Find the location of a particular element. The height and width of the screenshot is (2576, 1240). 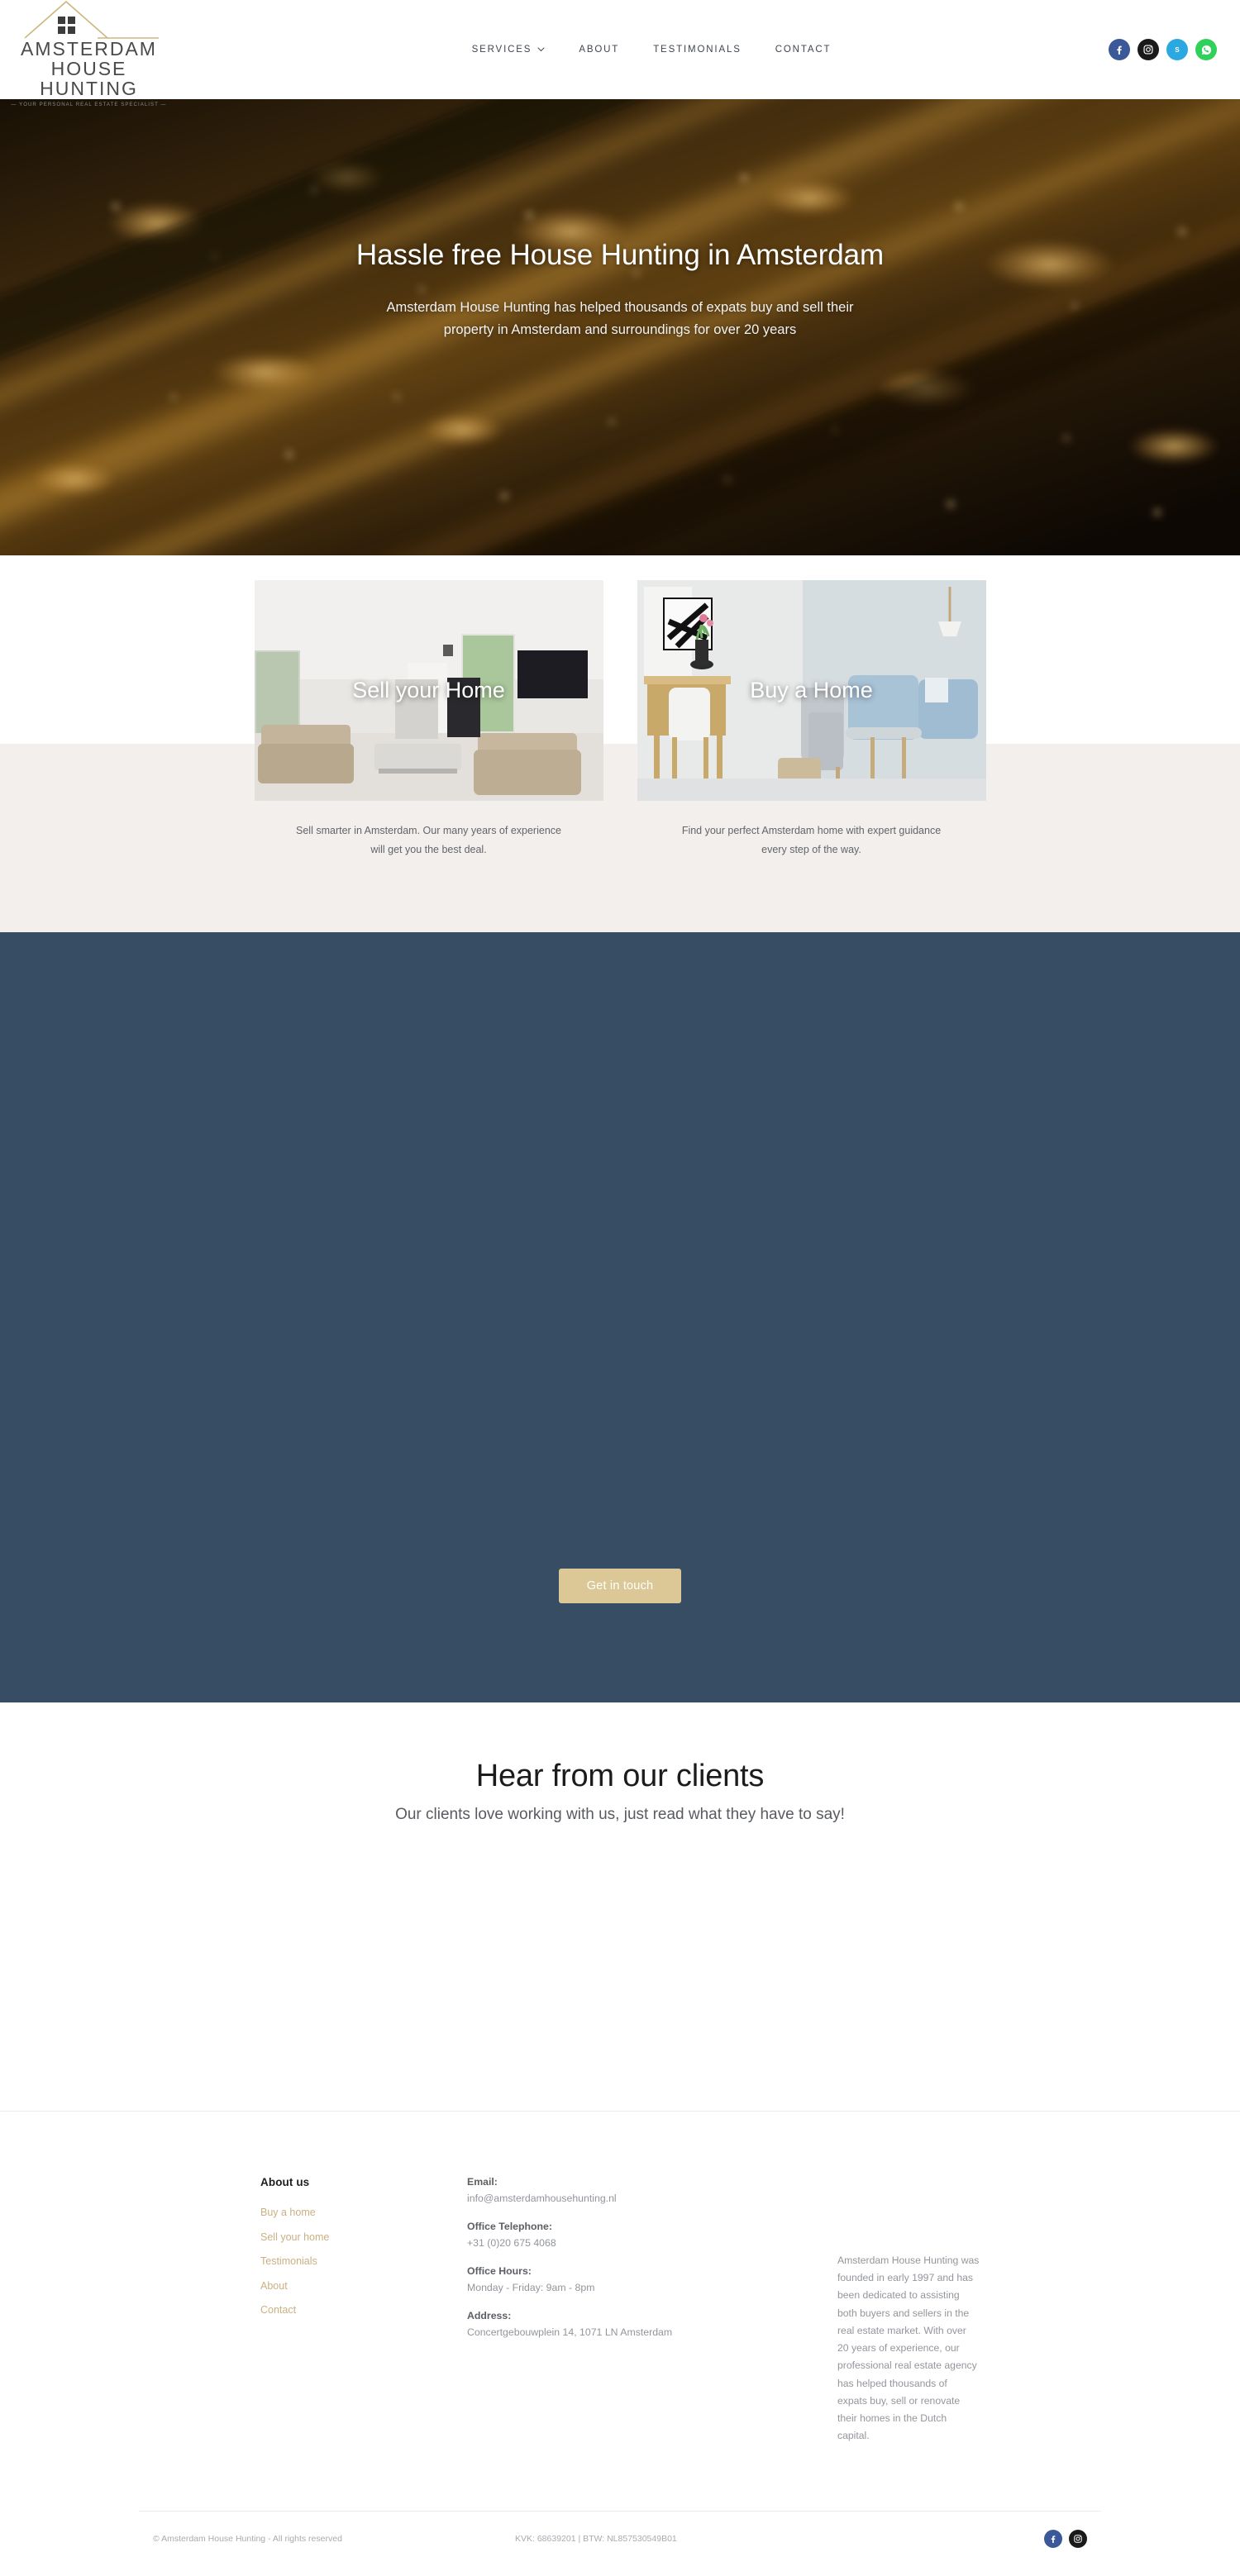

svg-text: S is located at coordinates (1177, 50).